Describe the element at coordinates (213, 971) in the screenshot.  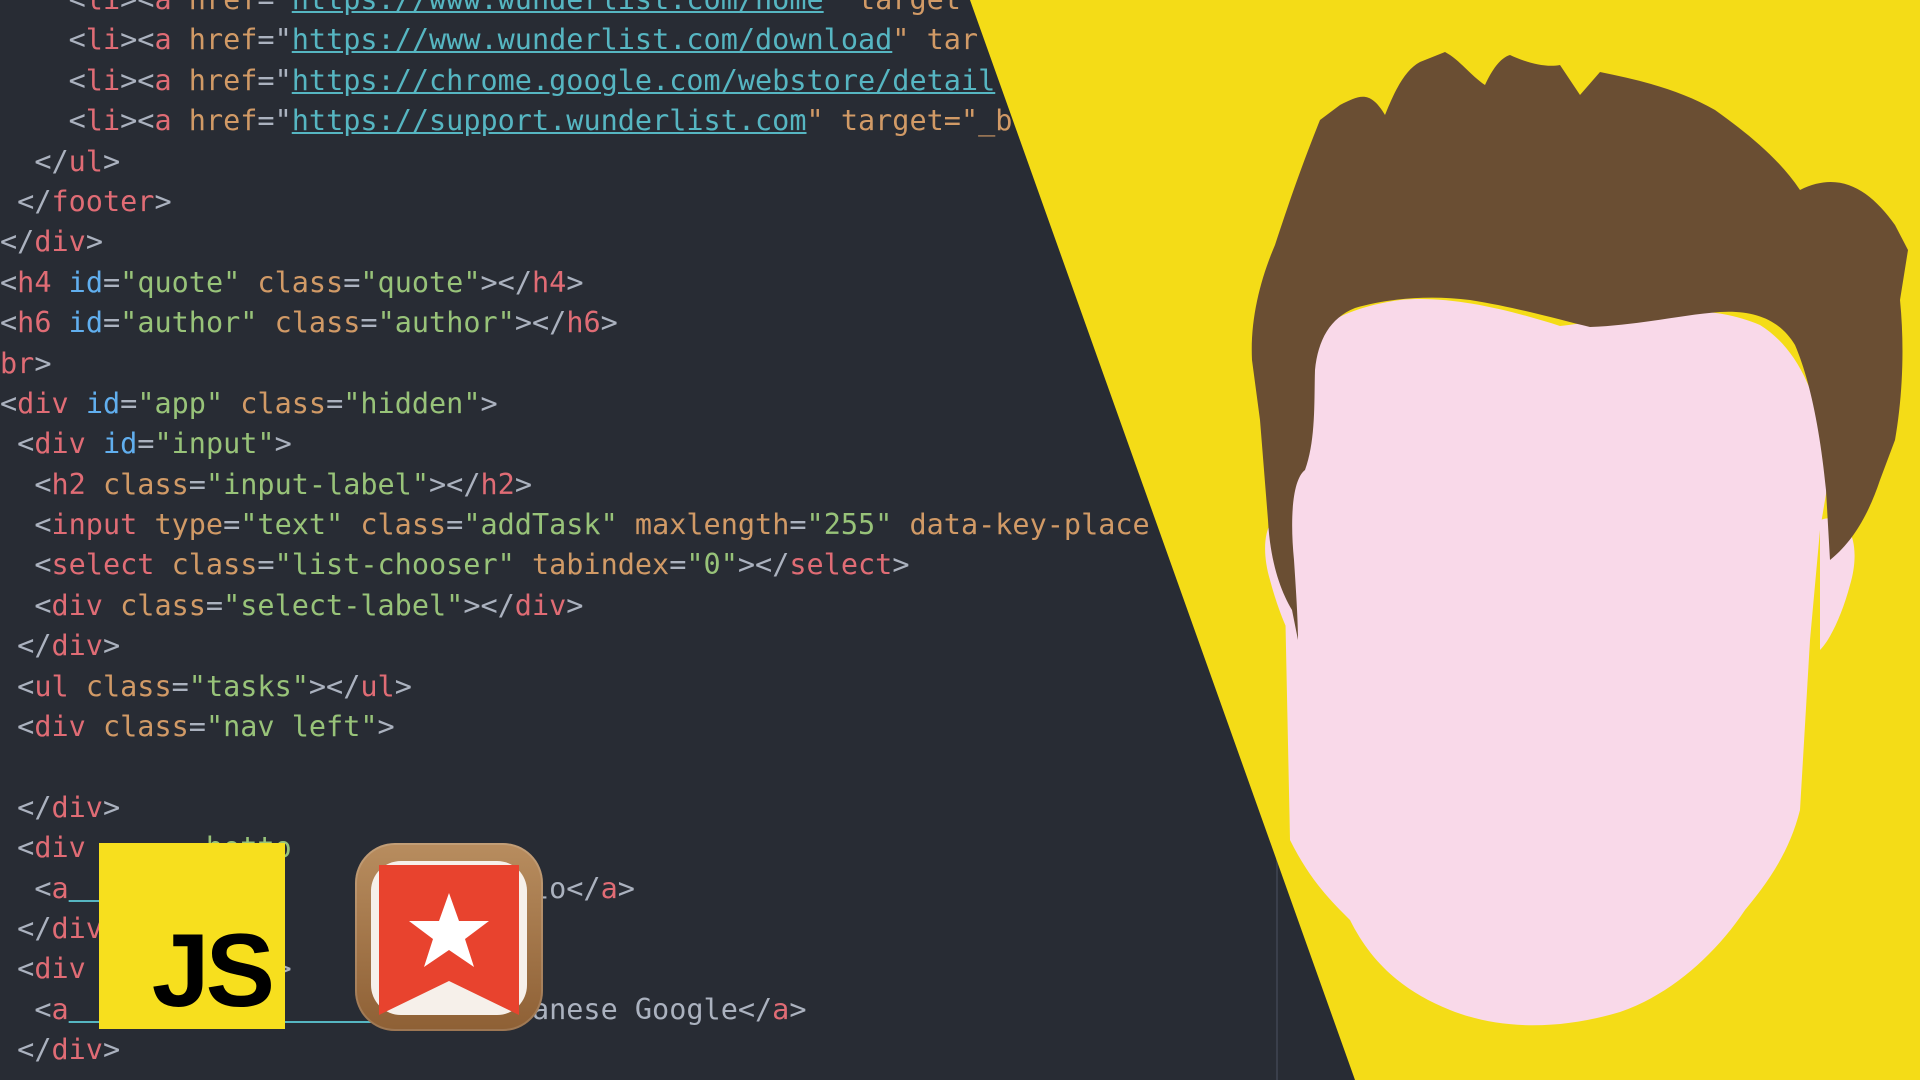
I see `javascript-logo-label: JS` at that location.